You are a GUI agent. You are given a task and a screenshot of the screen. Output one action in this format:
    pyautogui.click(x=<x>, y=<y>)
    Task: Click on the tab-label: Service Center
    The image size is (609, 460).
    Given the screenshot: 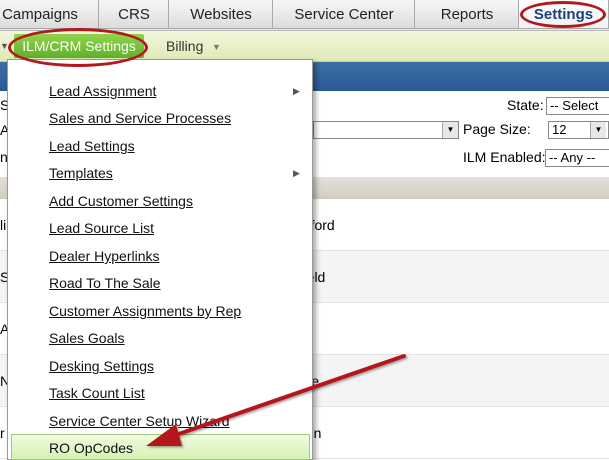 What is the action you would take?
    pyautogui.click(x=344, y=14)
    